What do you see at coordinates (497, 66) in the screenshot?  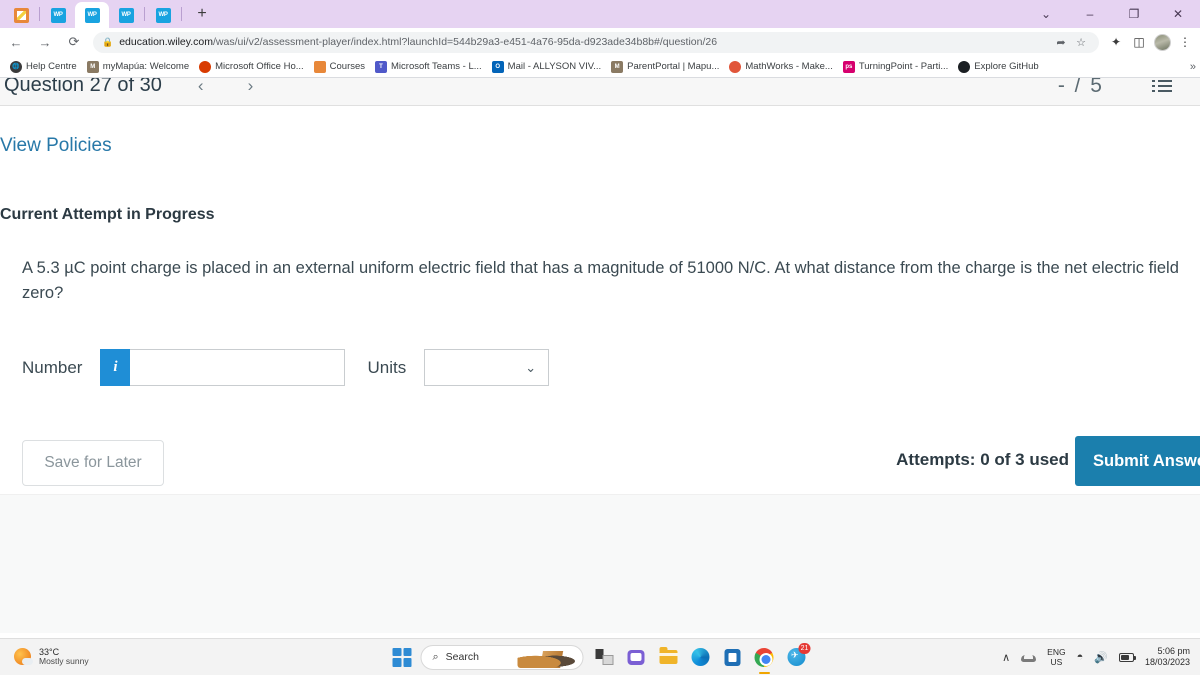 I see `outlook-icon: O` at bounding box center [497, 66].